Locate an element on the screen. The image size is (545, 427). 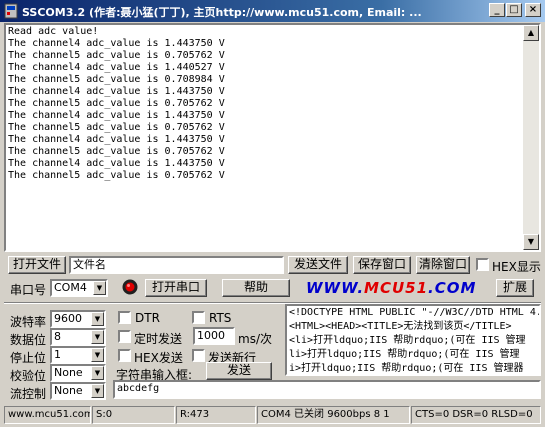
dtr-label: DTR is located at coordinates (147, 318).